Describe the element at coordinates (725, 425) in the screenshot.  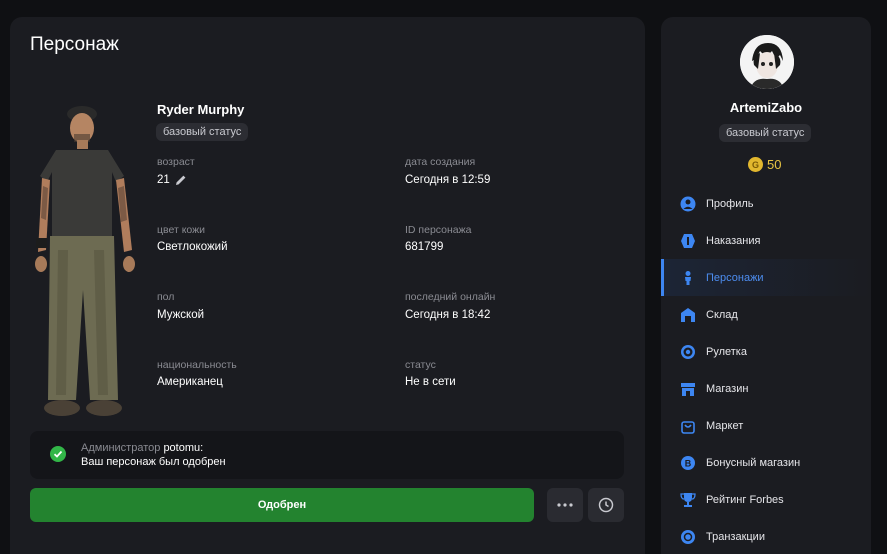
I see `nav-label: Маркет` at that location.